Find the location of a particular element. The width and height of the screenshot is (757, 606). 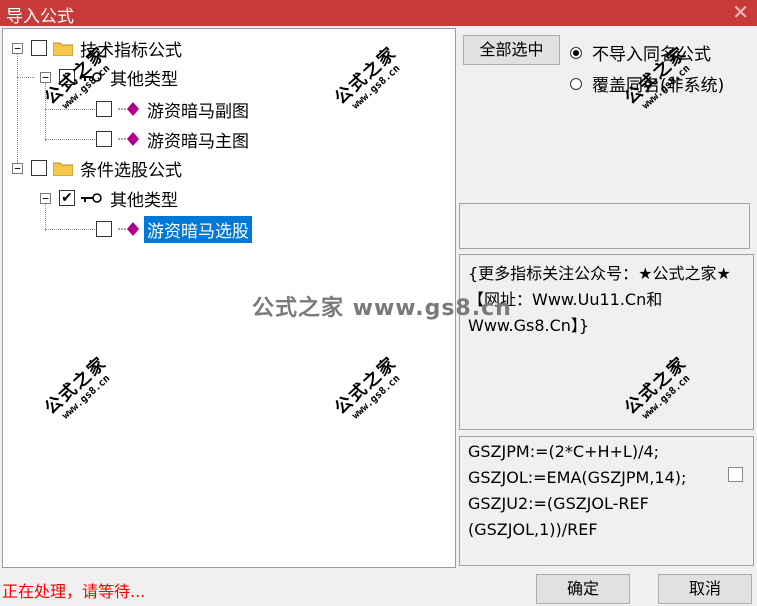

code-line: GSZJPM:=(2*C+H+L)/4; is located at coordinates (564, 451).